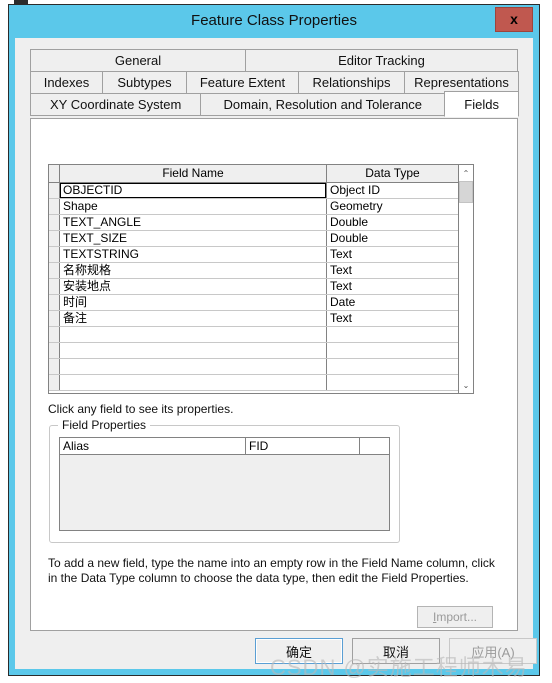 Image resolution: width=552 pixels, height=683 pixels. What do you see at coordinates (392, 190) in the screenshot?
I see `data-type-cell: Object ID` at bounding box center [392, 190].